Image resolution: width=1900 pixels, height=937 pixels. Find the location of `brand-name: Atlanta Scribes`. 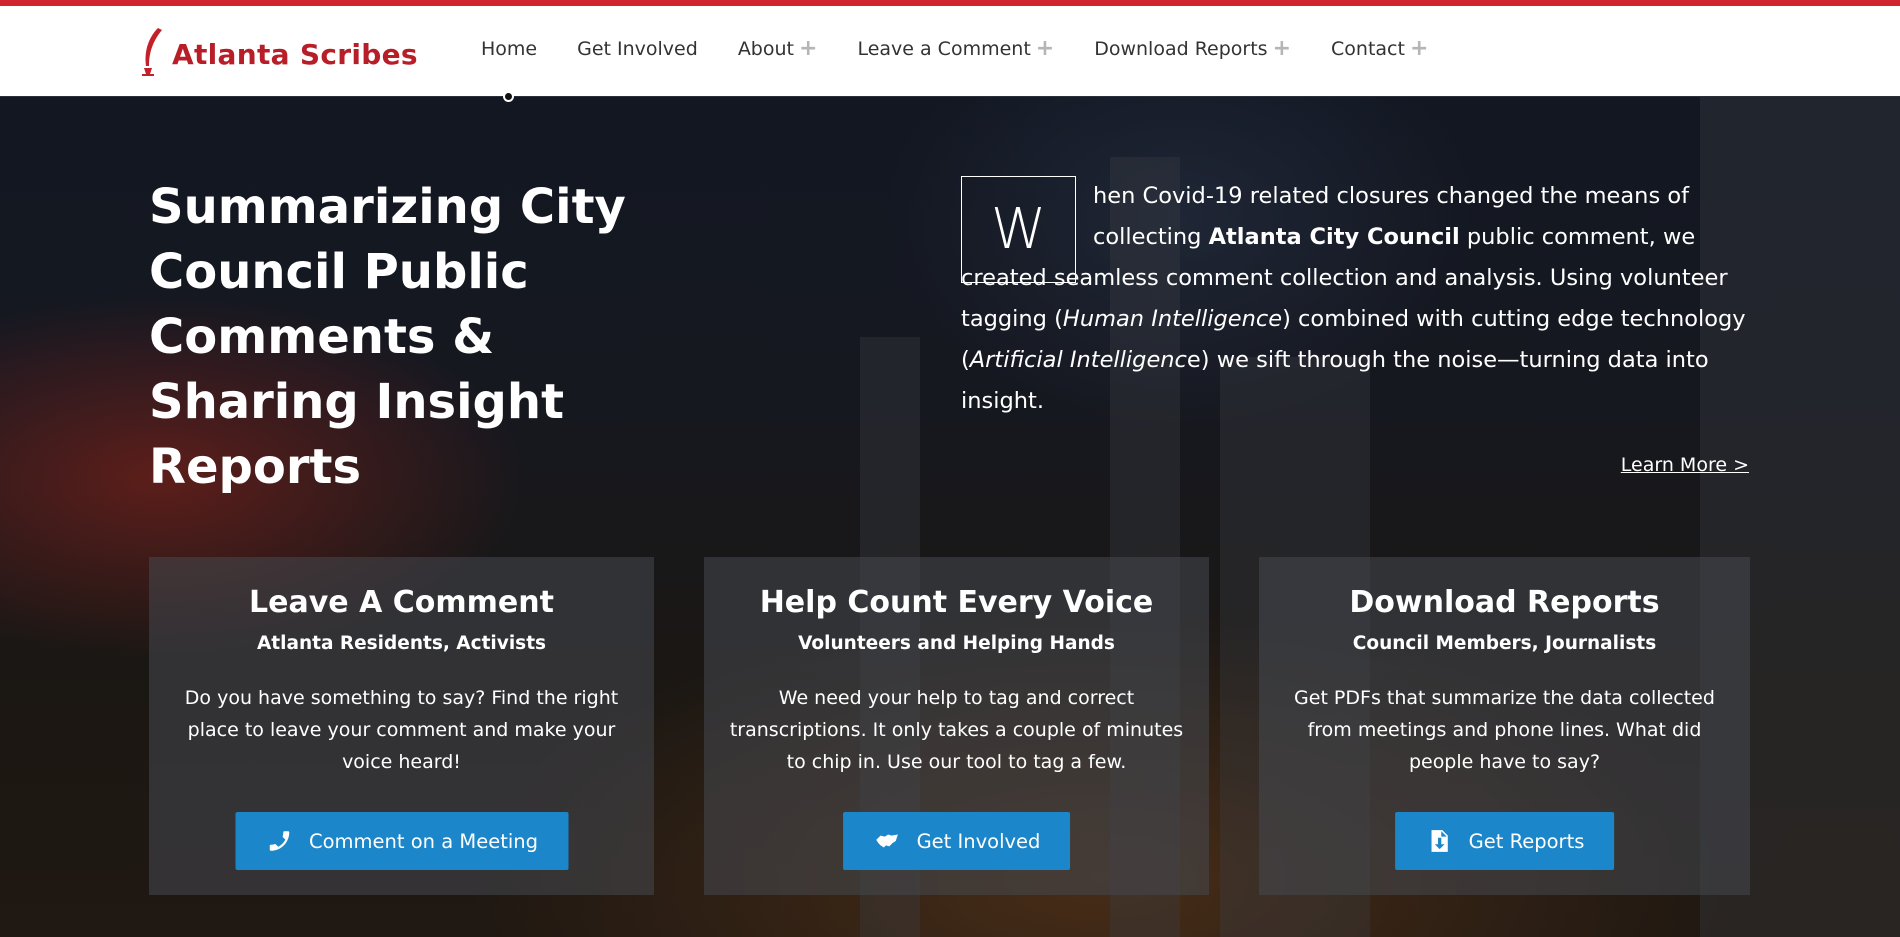

brand-name: Atlanta Scribes is located at coordinates (295, 54).